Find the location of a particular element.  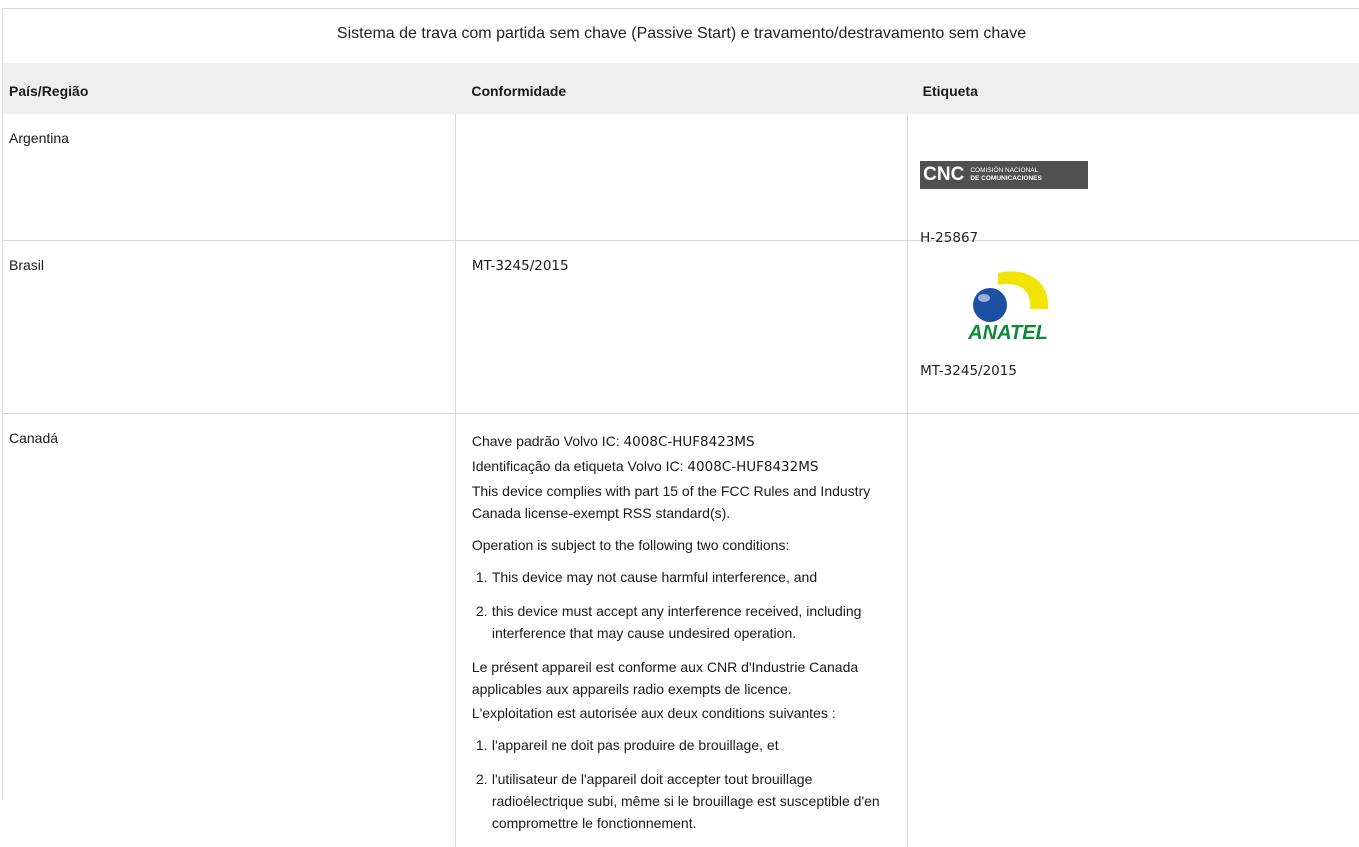

label-cell: ANATEL MT-3245/2015 is located at coordinates (1133, 326).